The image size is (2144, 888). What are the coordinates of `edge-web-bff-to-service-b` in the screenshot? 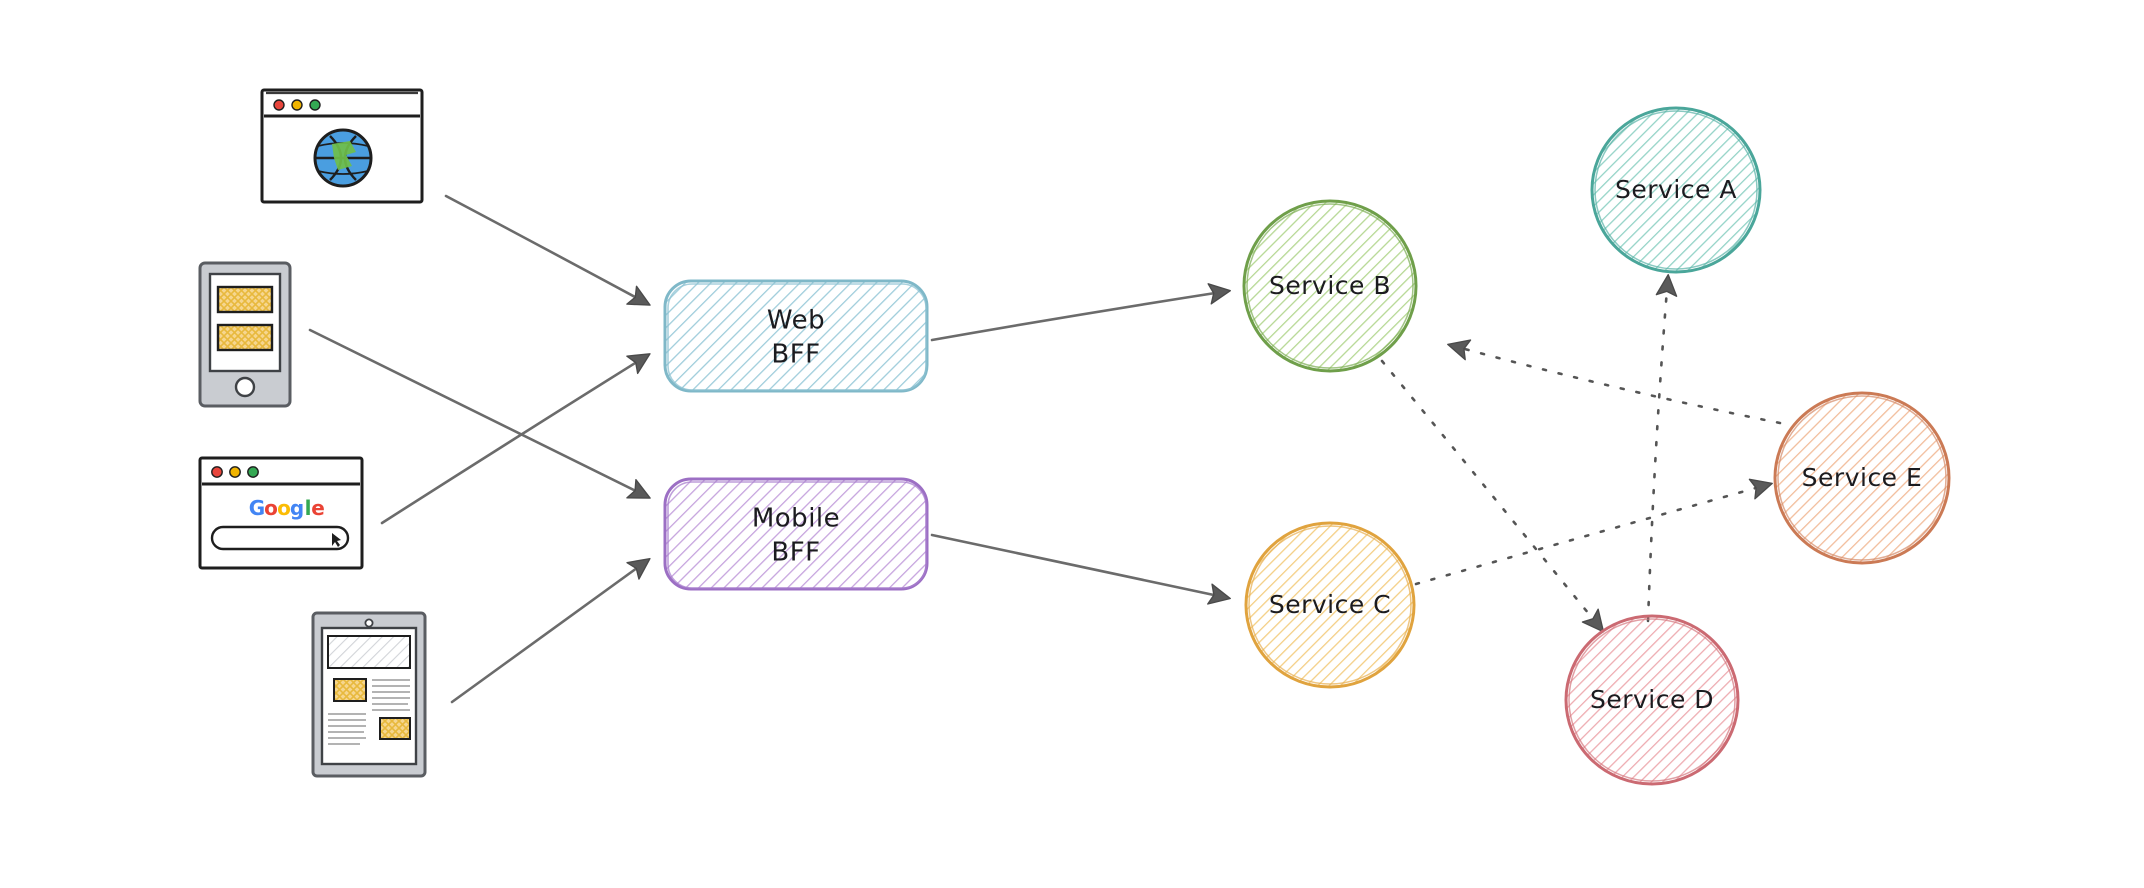 It's located at (1080, 312).